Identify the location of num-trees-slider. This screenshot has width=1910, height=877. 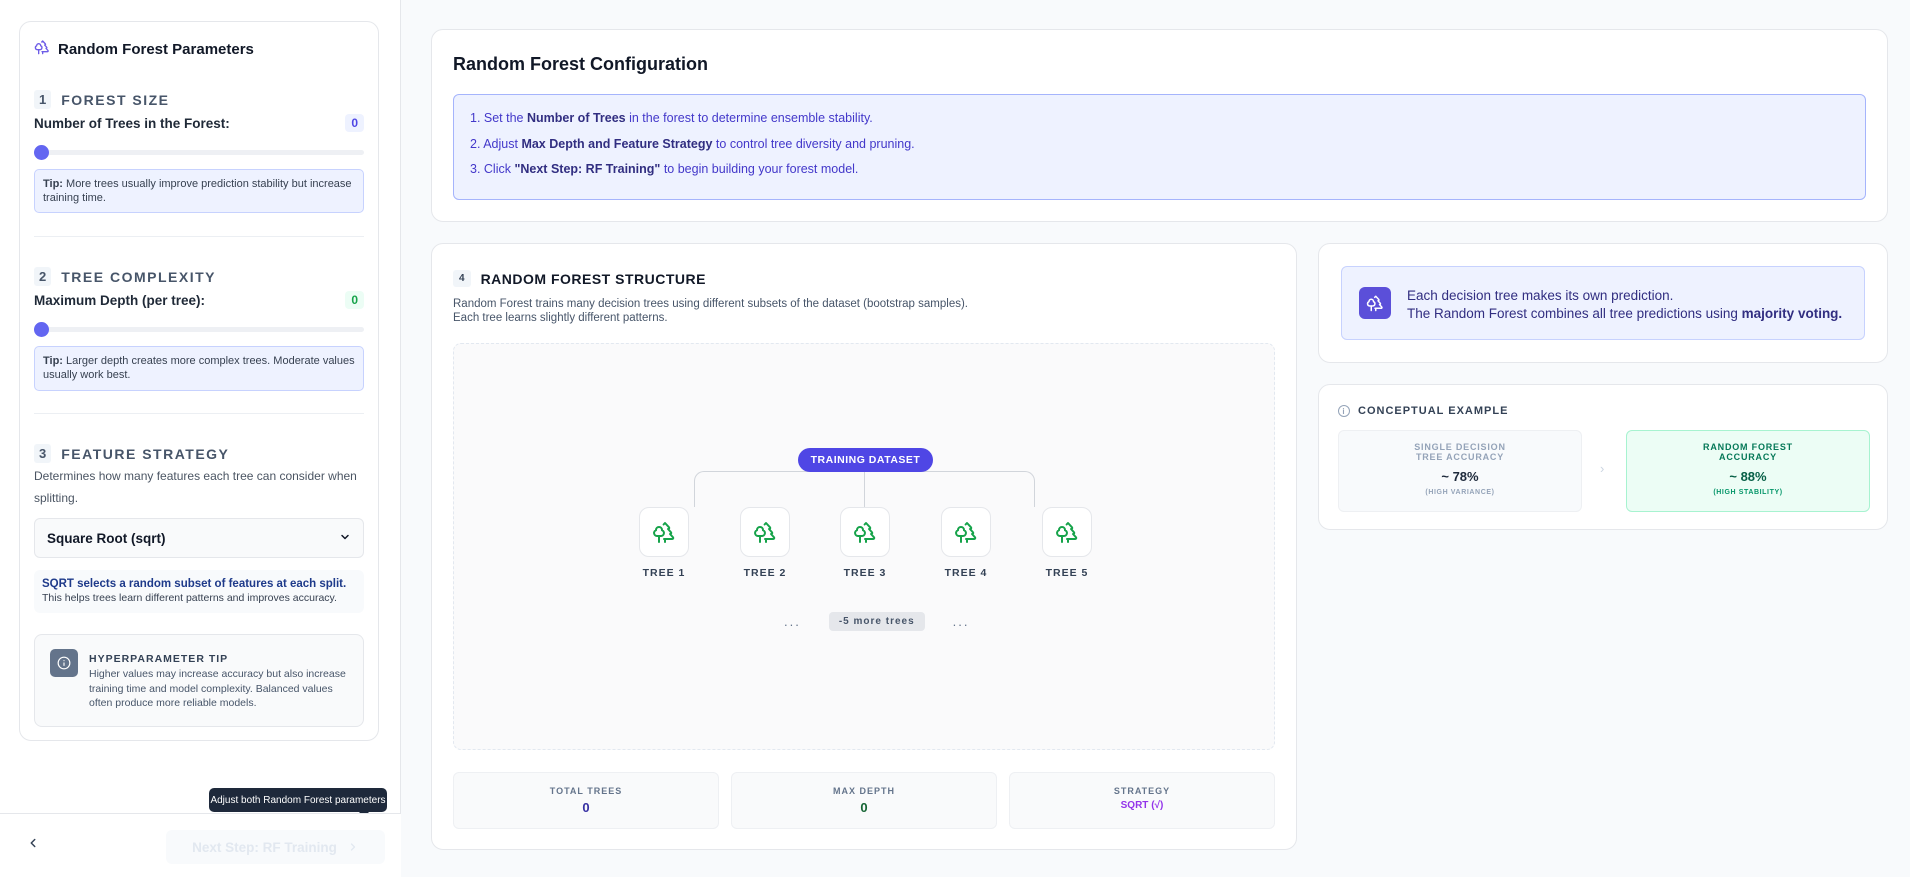
(199, 152).